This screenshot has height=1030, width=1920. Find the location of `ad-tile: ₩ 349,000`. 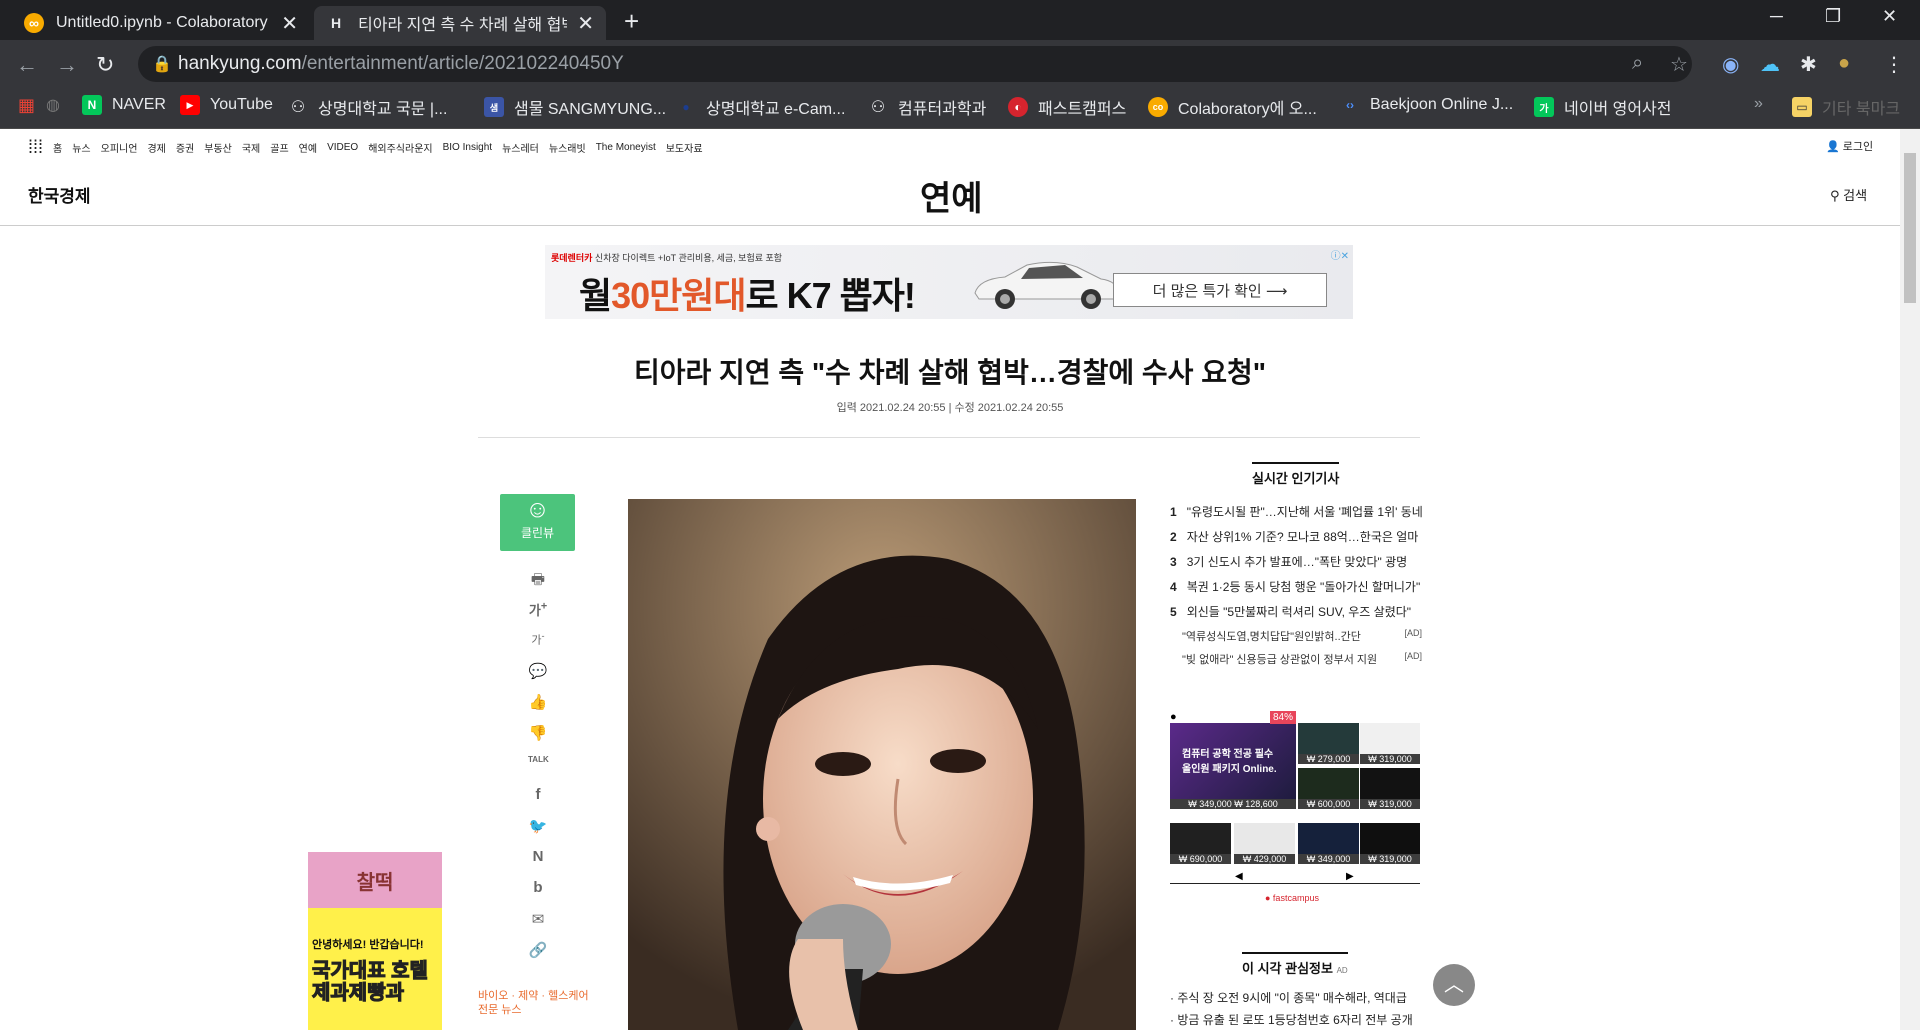

ad-tile: ₩ 349,000 is located at coordinates (1328, 843).